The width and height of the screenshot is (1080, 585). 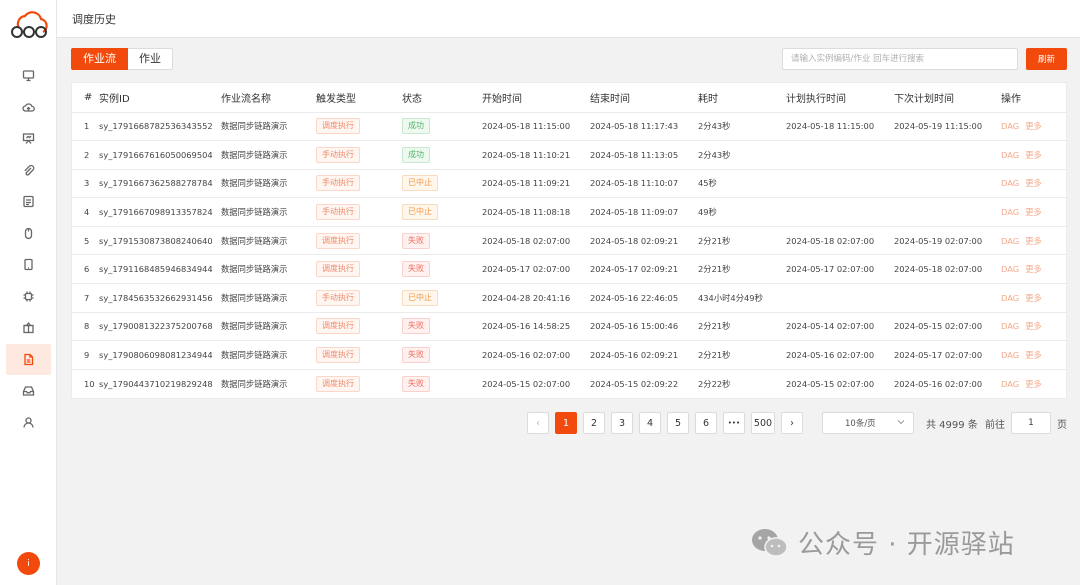 I want to click on page-button-3: 3, so click(x=622, y=423).